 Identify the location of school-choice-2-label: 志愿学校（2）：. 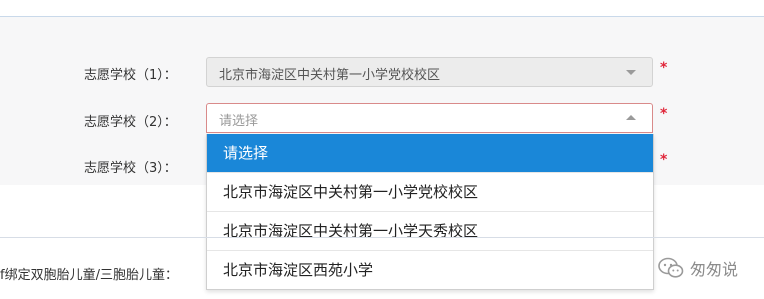
(130, 122).